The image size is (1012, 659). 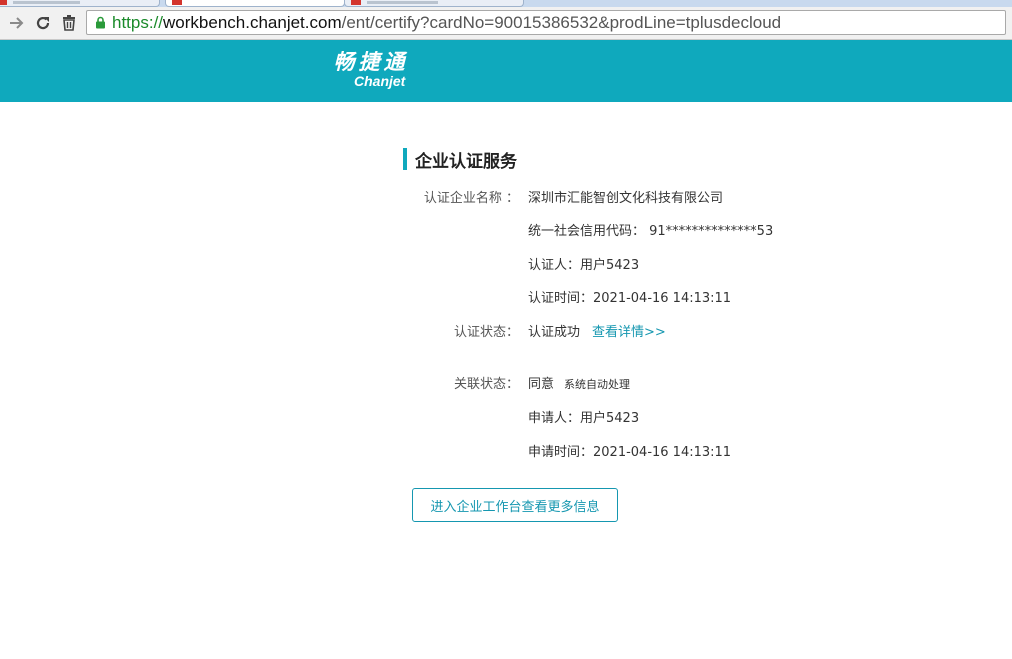 I want to click on application-time: 申请时间：2021-04-16 14:13:11, so click(x=630, y=452).